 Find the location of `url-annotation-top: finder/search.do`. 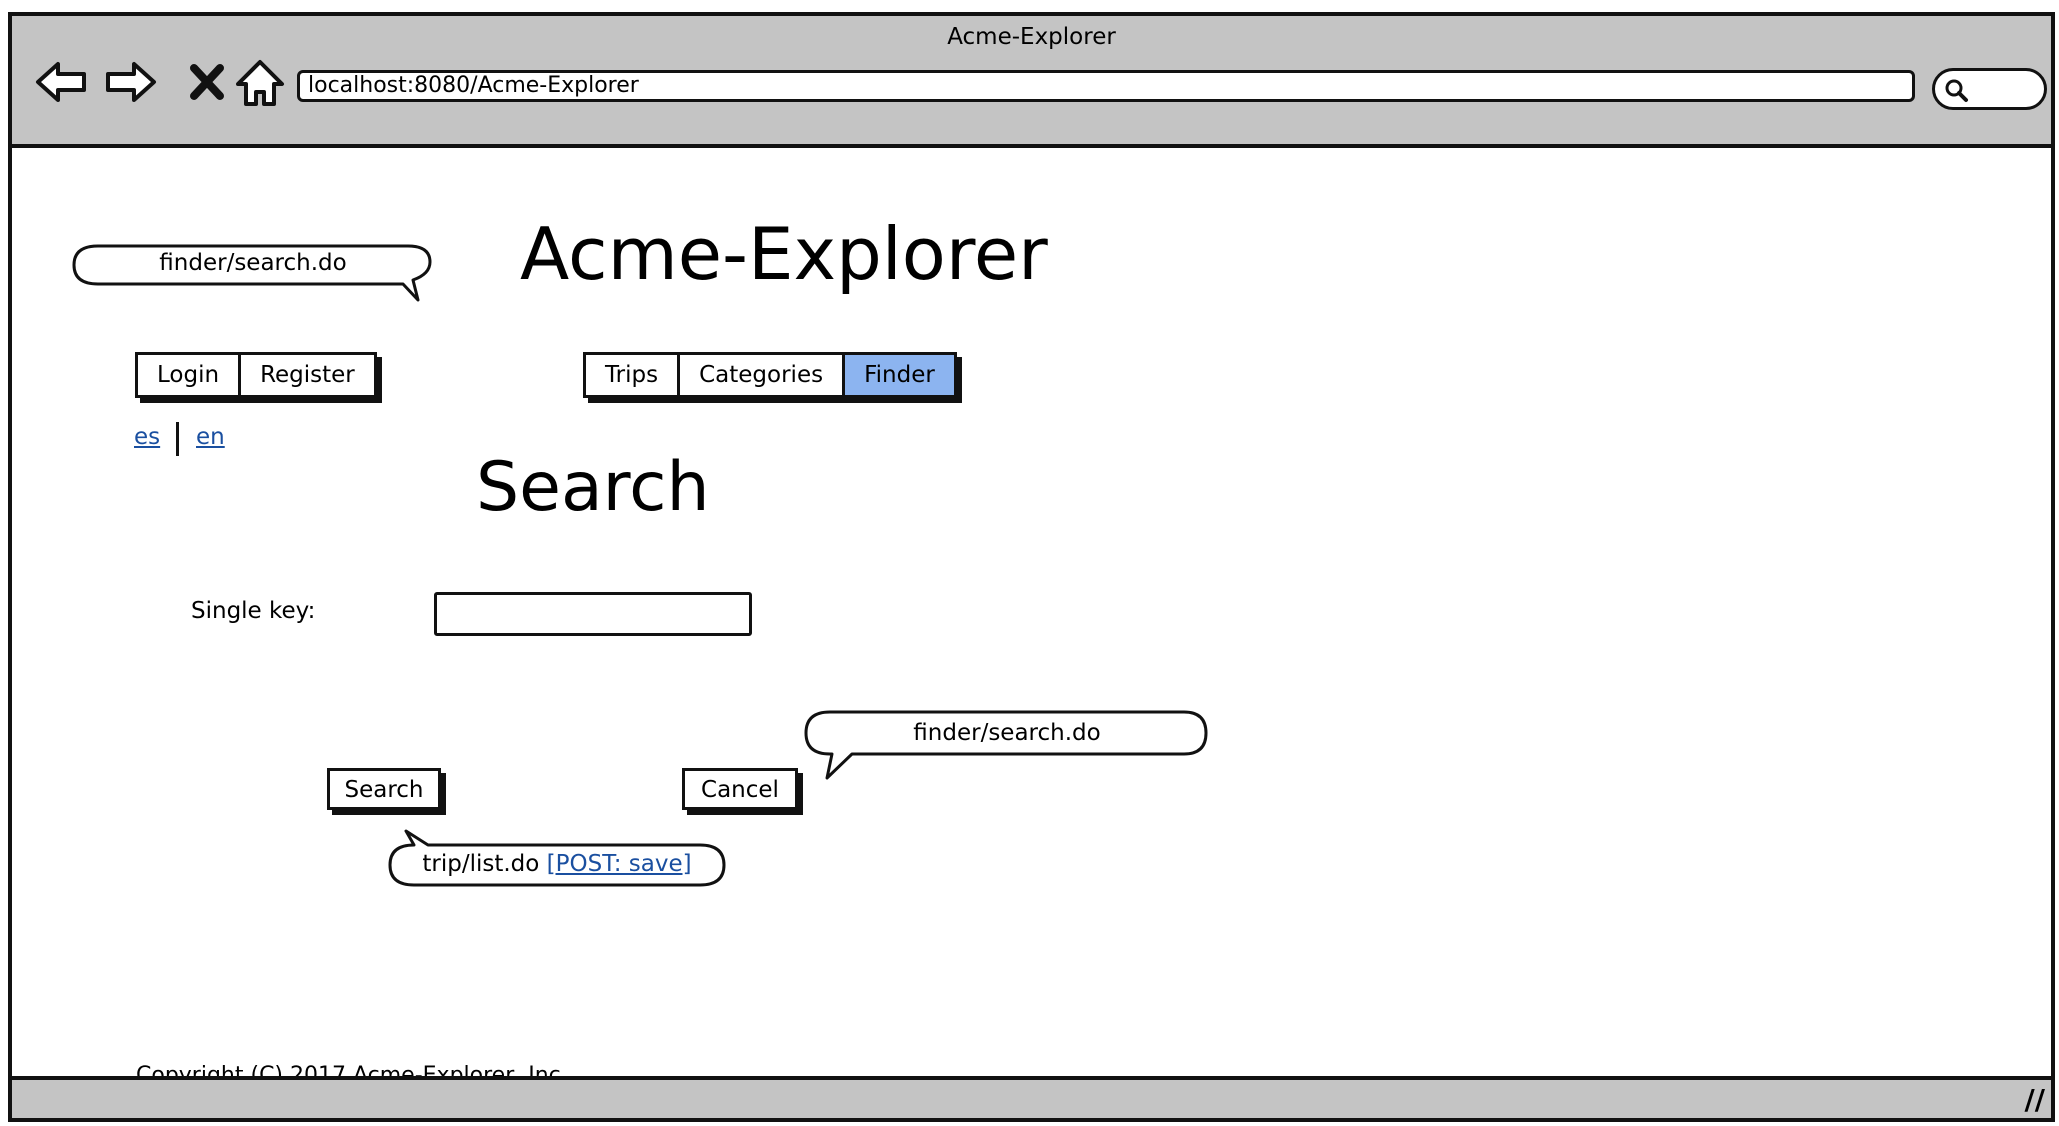

url-annotation-top: finder/search.do is located at coordinates (253, 272).